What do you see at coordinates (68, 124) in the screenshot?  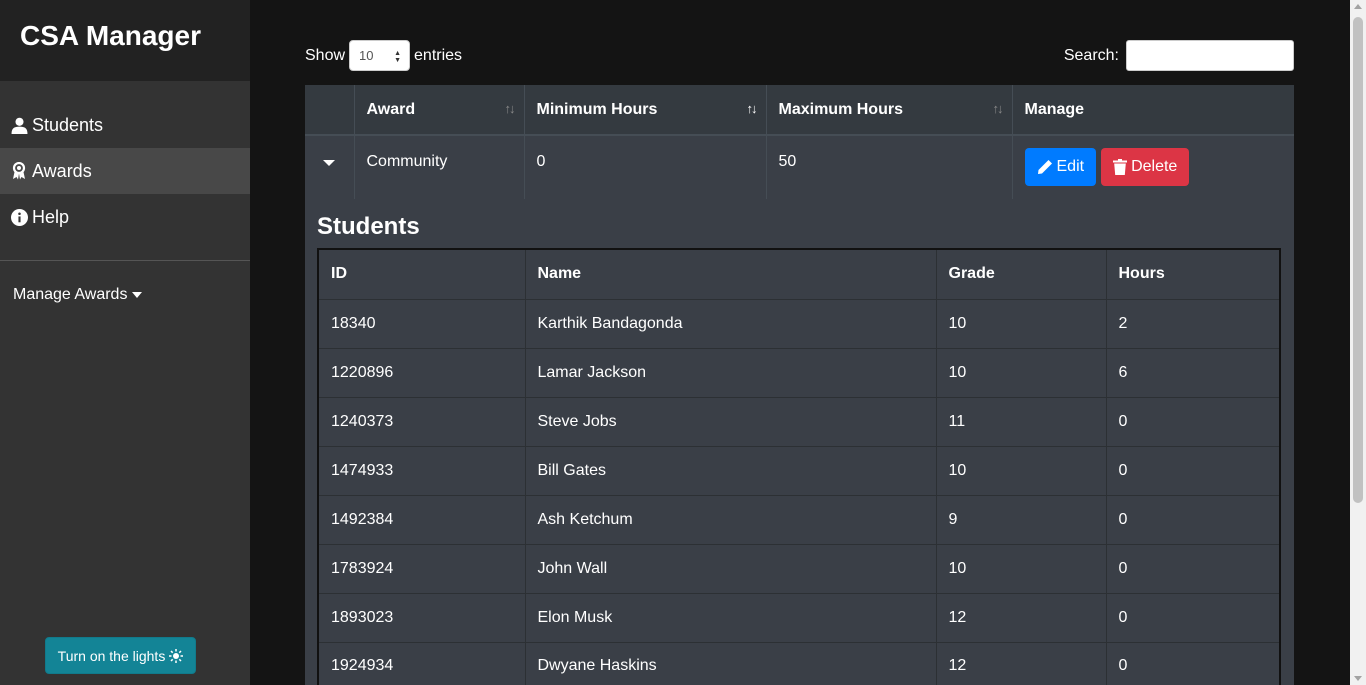 I see `sidebar-item-label: Students` at bounding box center [68, 124].